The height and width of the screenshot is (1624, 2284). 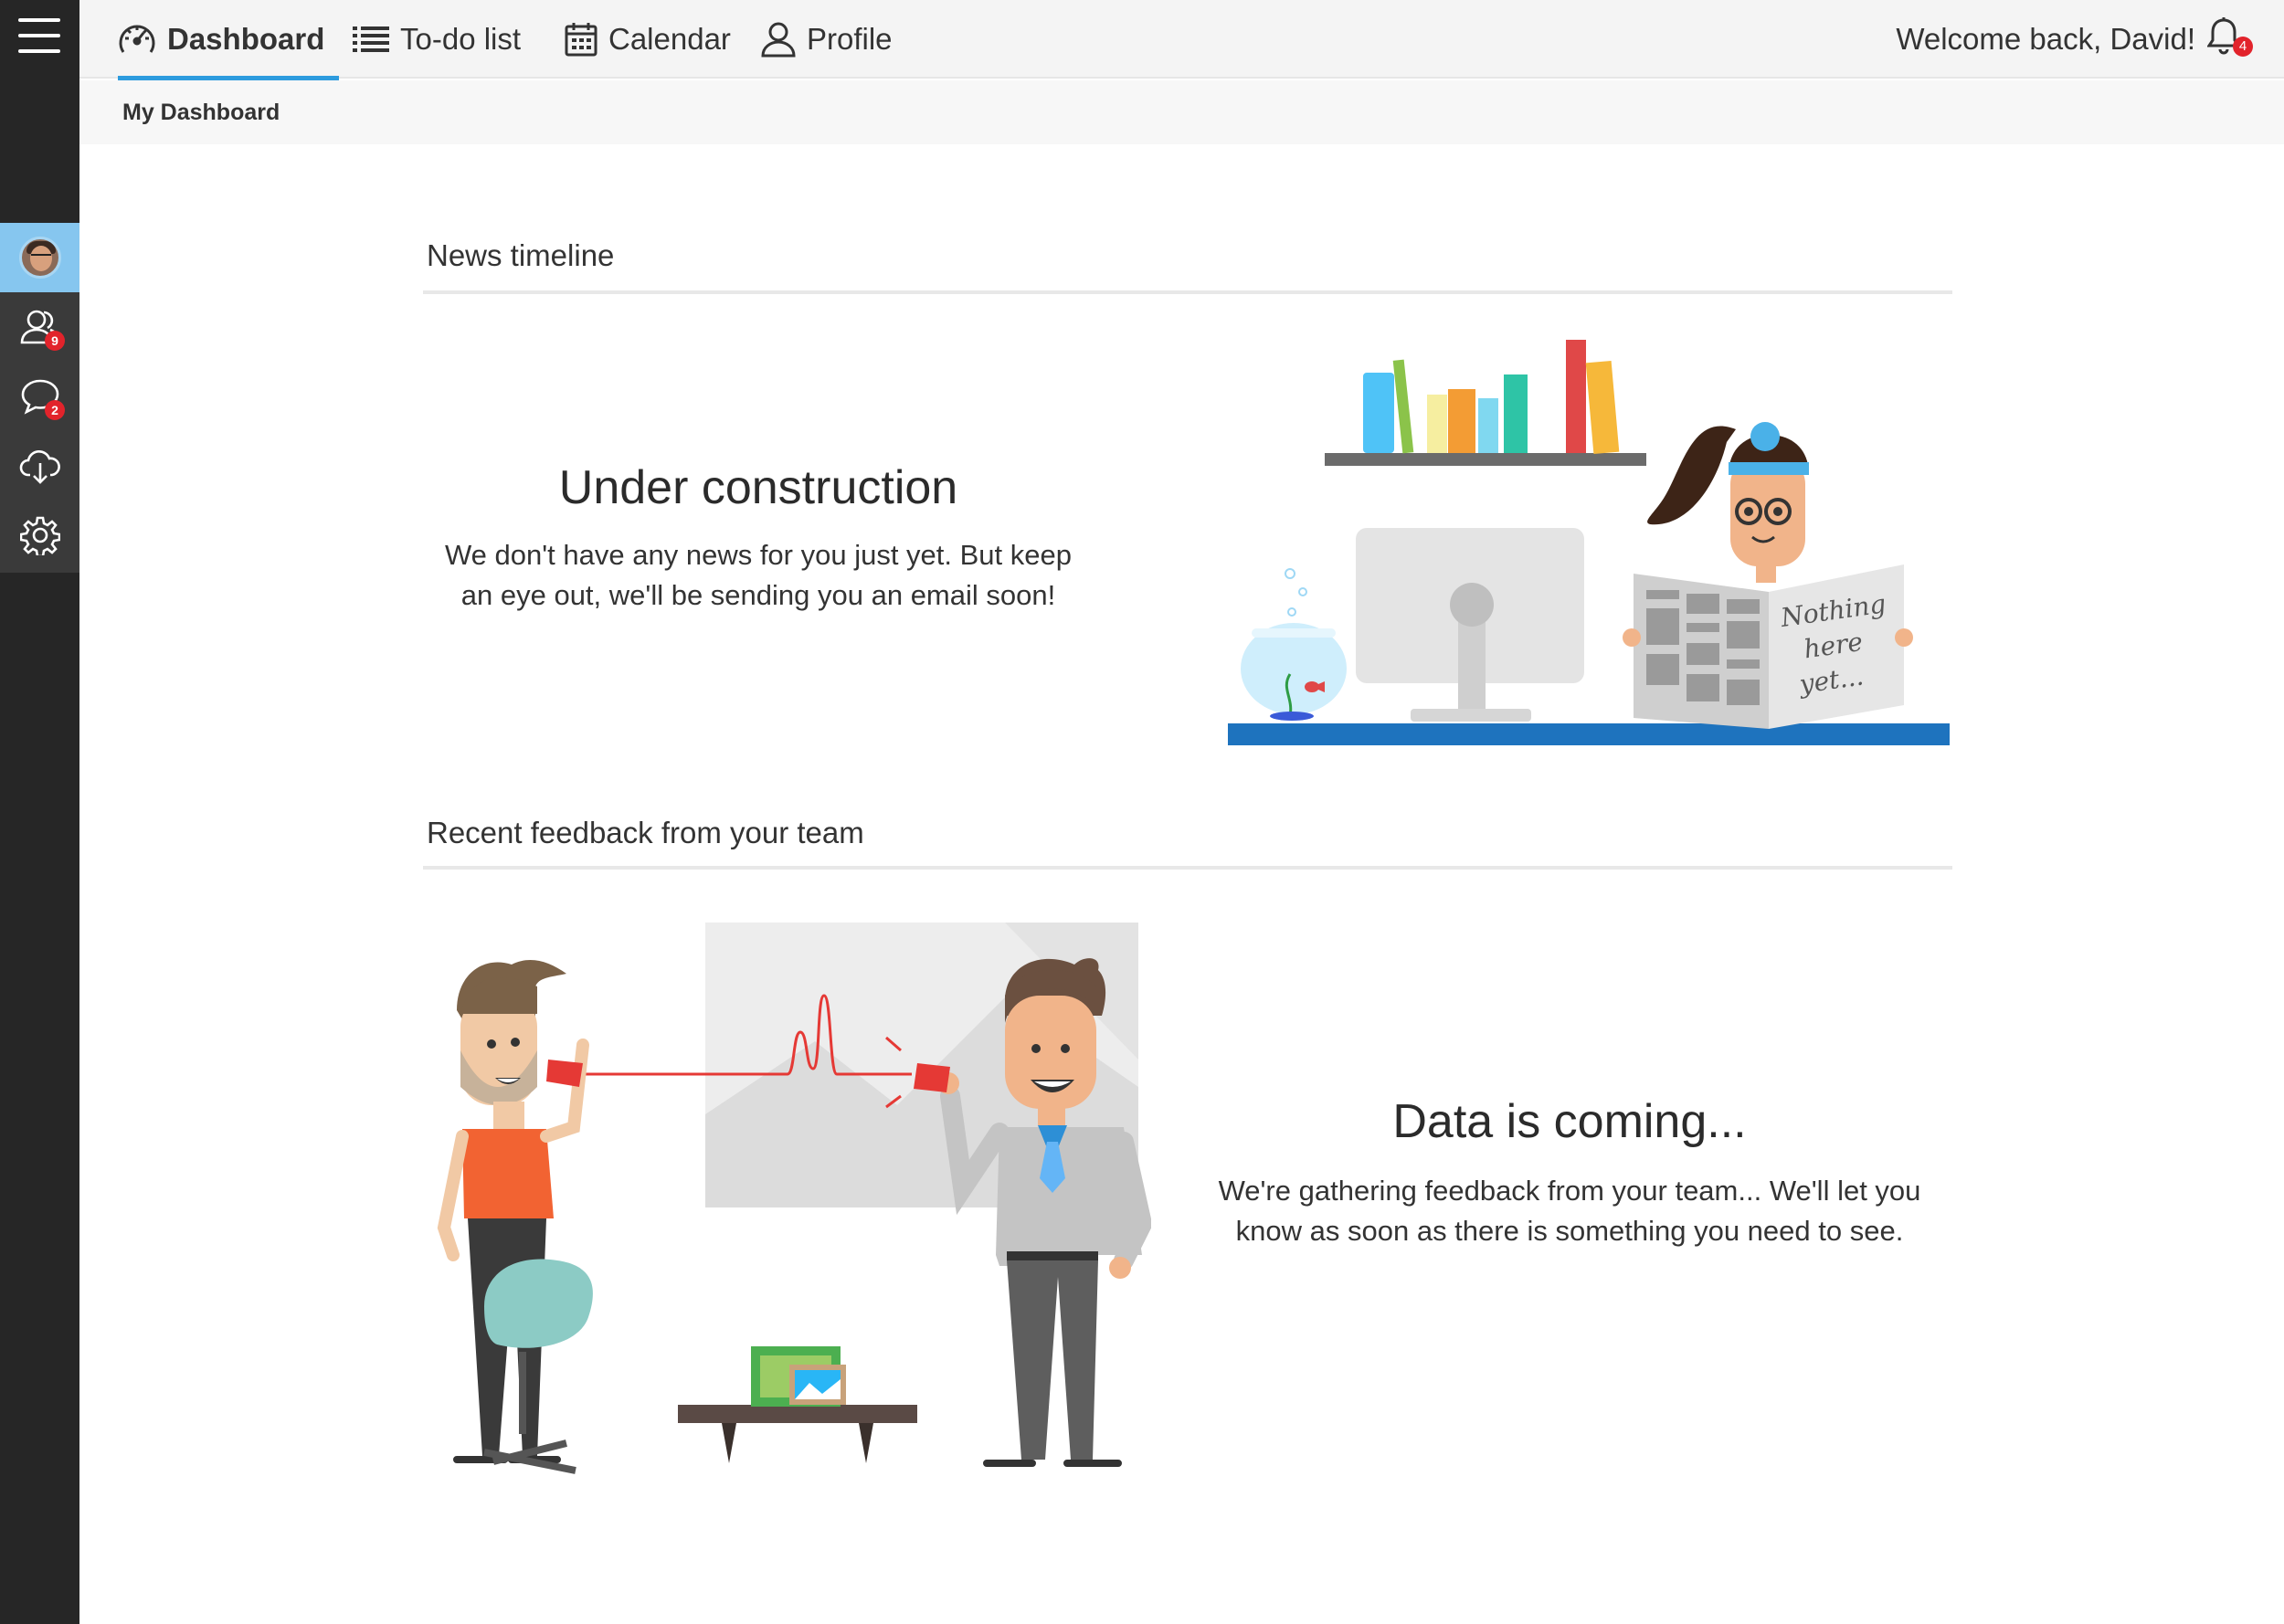 What do you see at coordinates (39, 812) in the screenshot?
I see `sidebar: 9 2` at bounding box center [39, 812].